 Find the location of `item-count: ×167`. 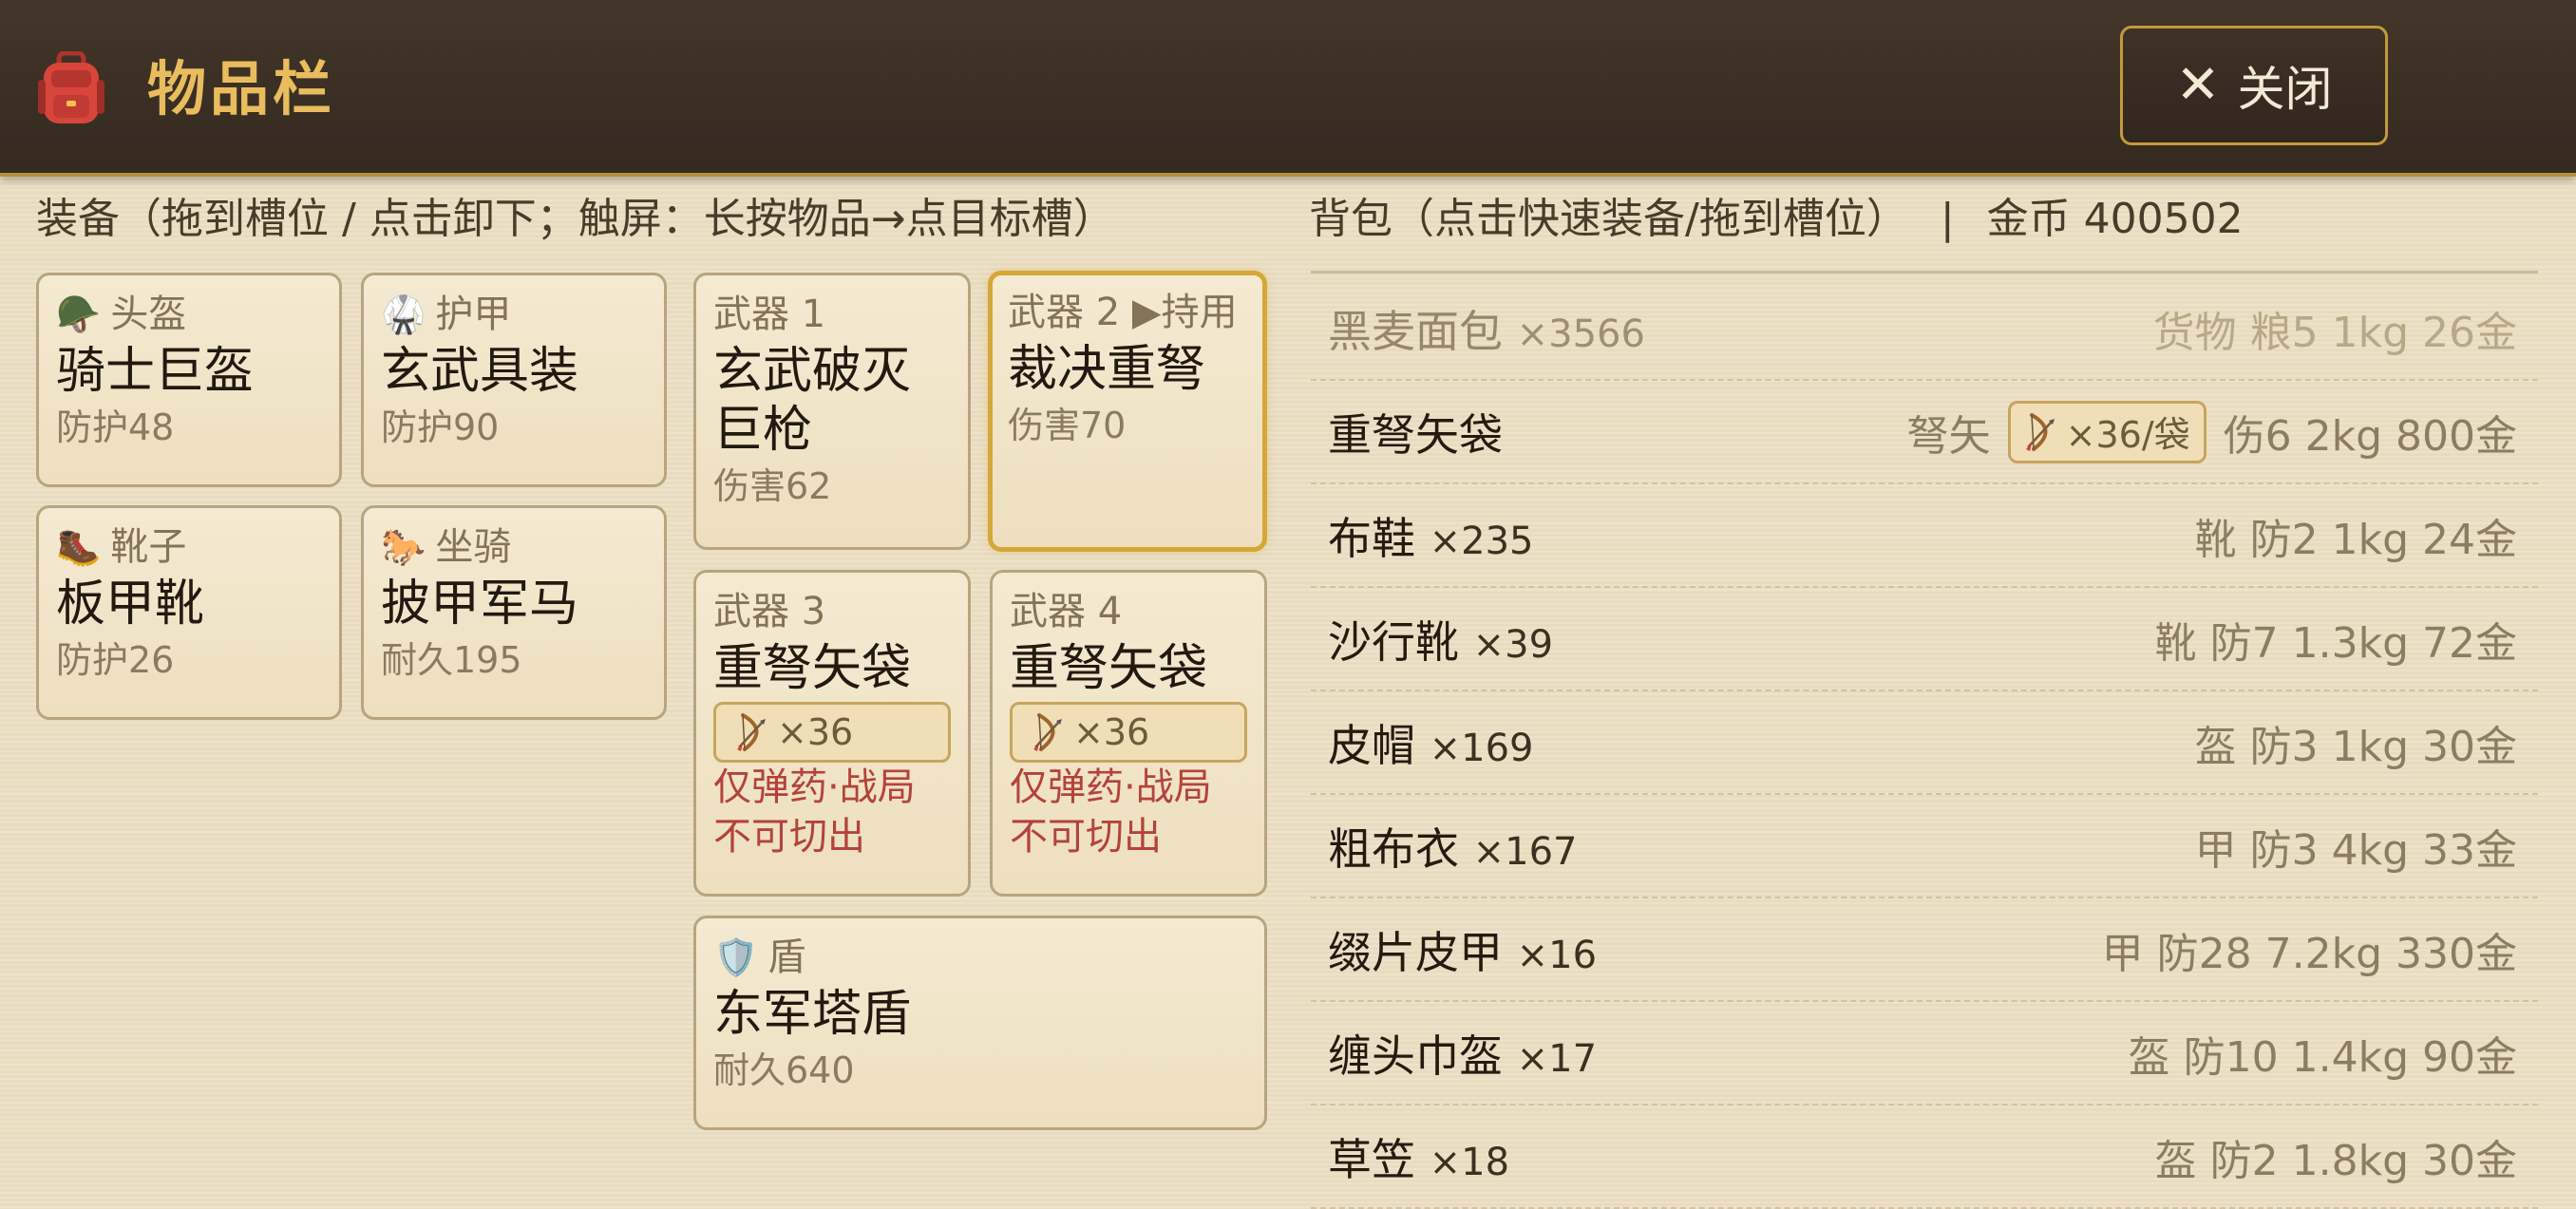

item-count: ×167 is located at coordinates (1525, 852).